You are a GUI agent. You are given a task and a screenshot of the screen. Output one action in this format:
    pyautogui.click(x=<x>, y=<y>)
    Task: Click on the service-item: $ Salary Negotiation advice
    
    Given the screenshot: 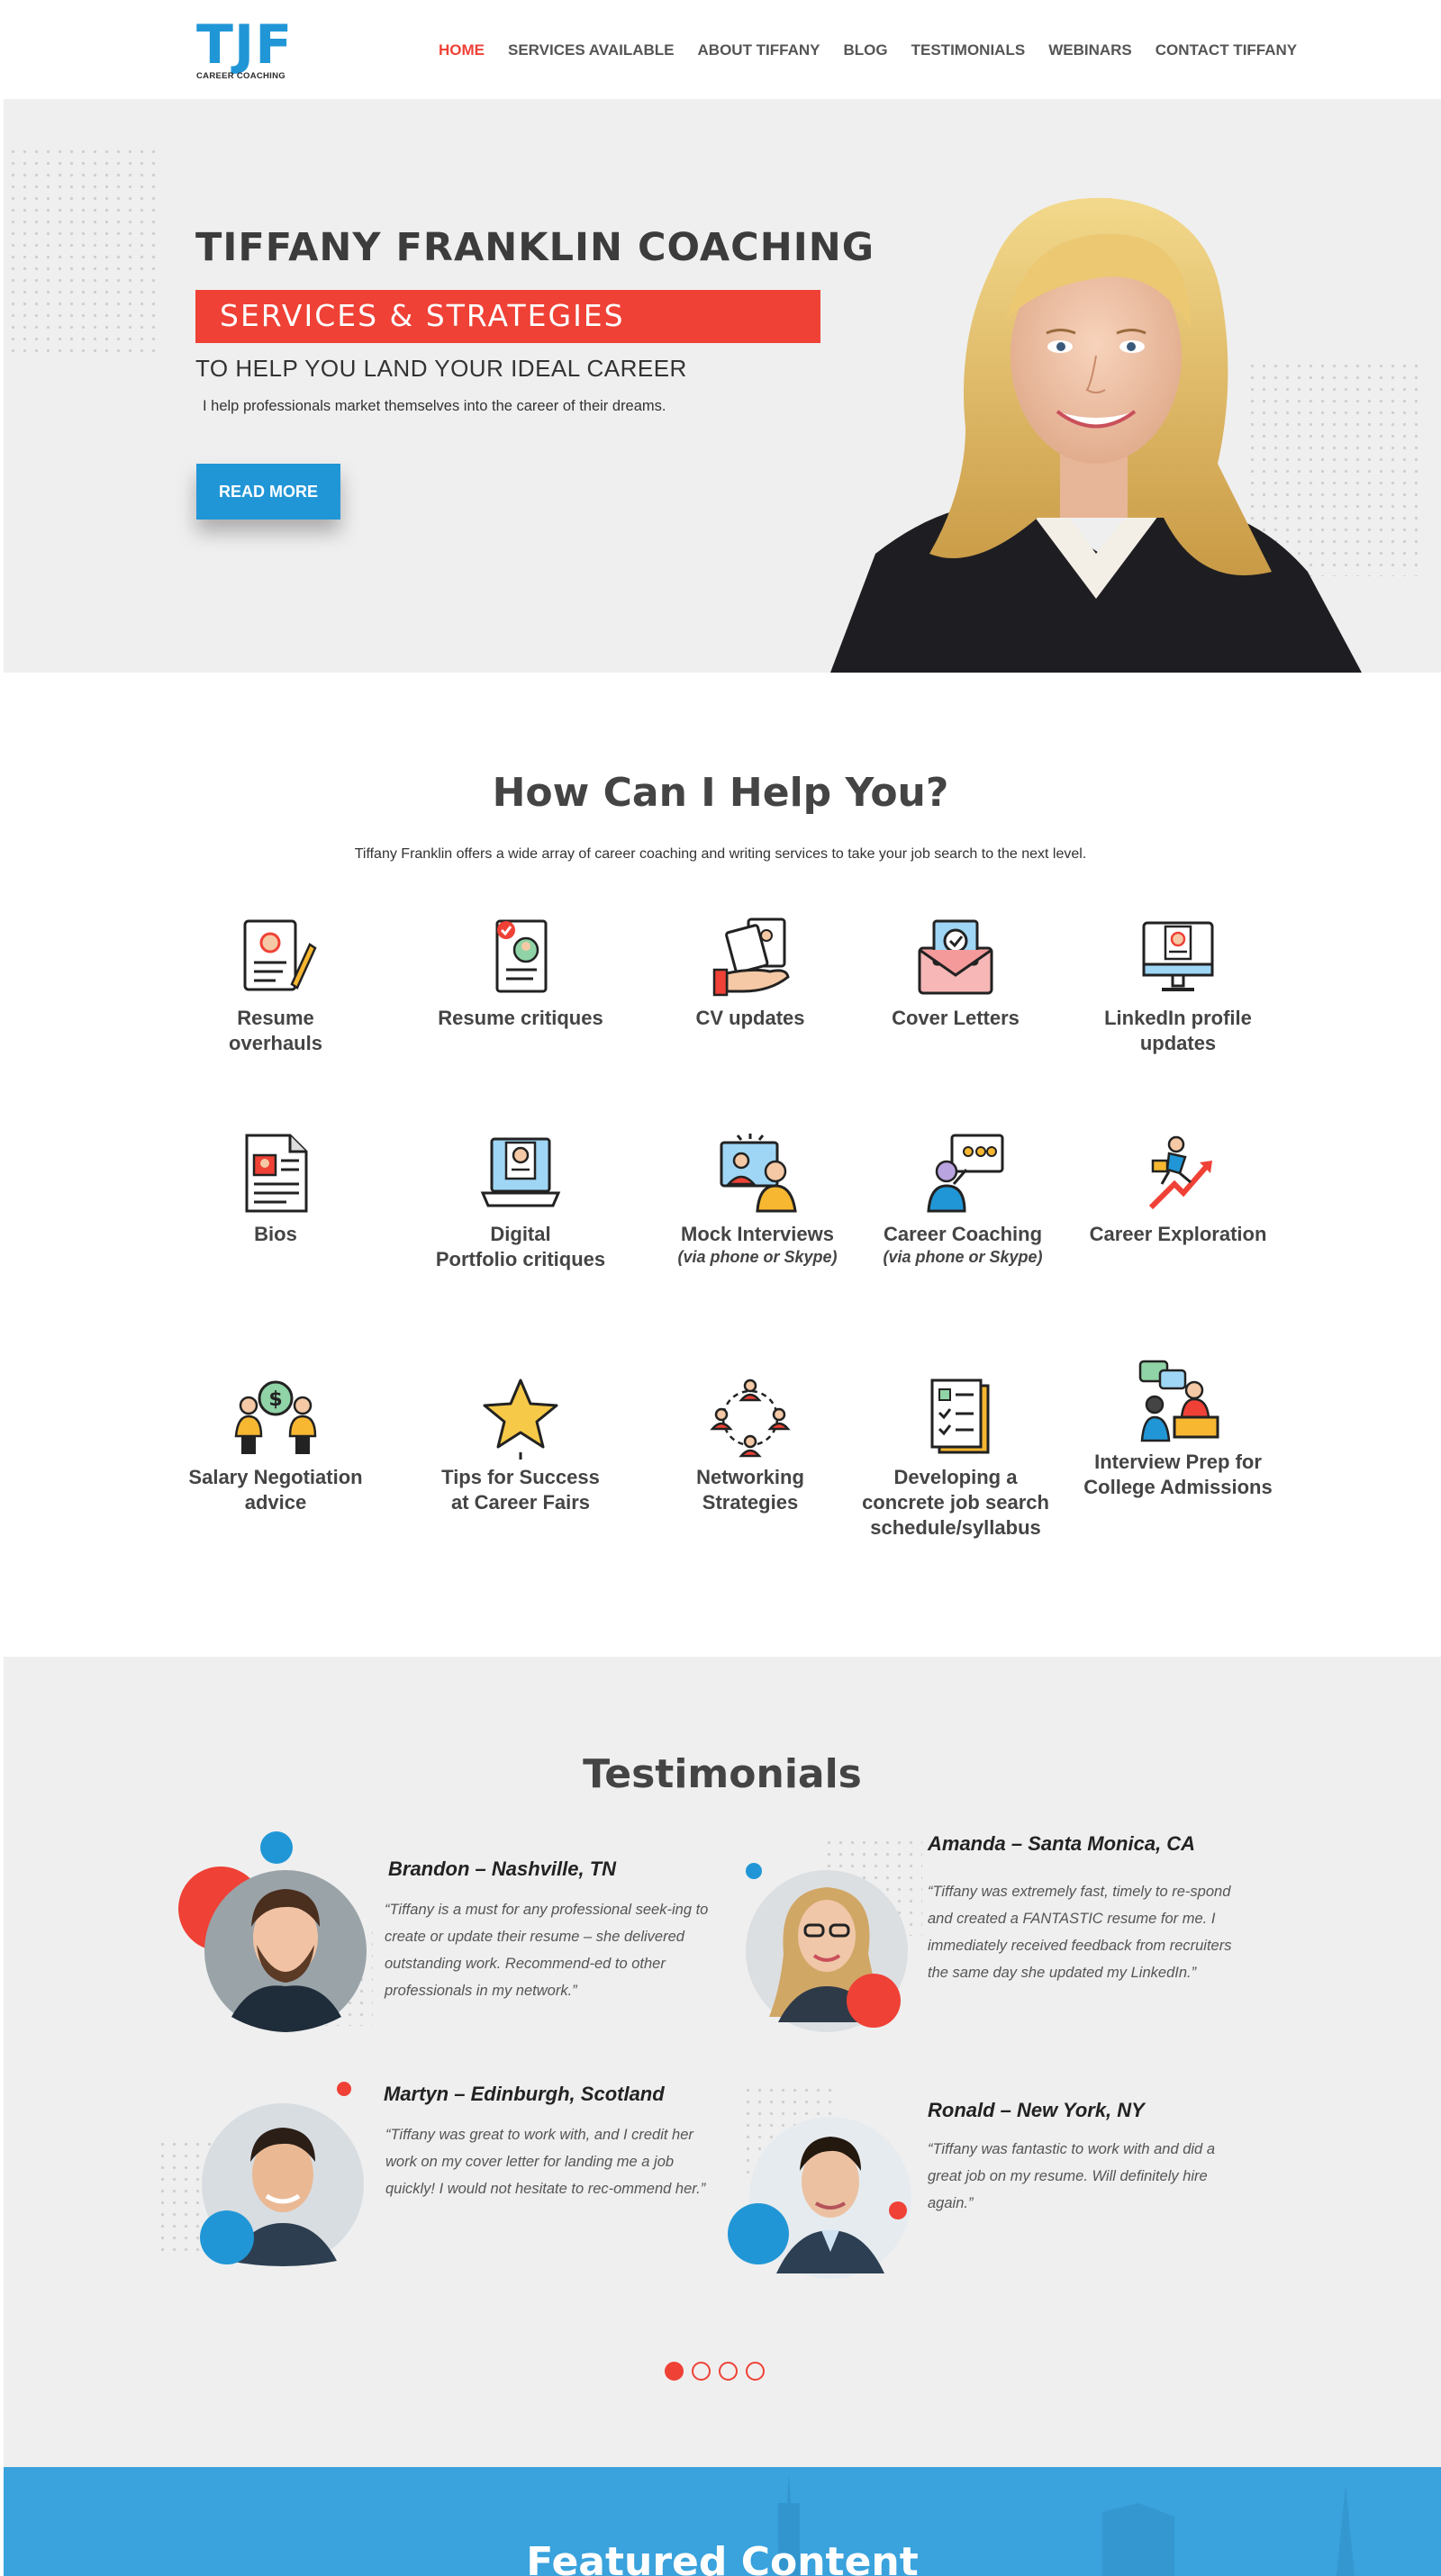 What is the action you would take?
    pyautogui.click(x=275, y=1444)
    